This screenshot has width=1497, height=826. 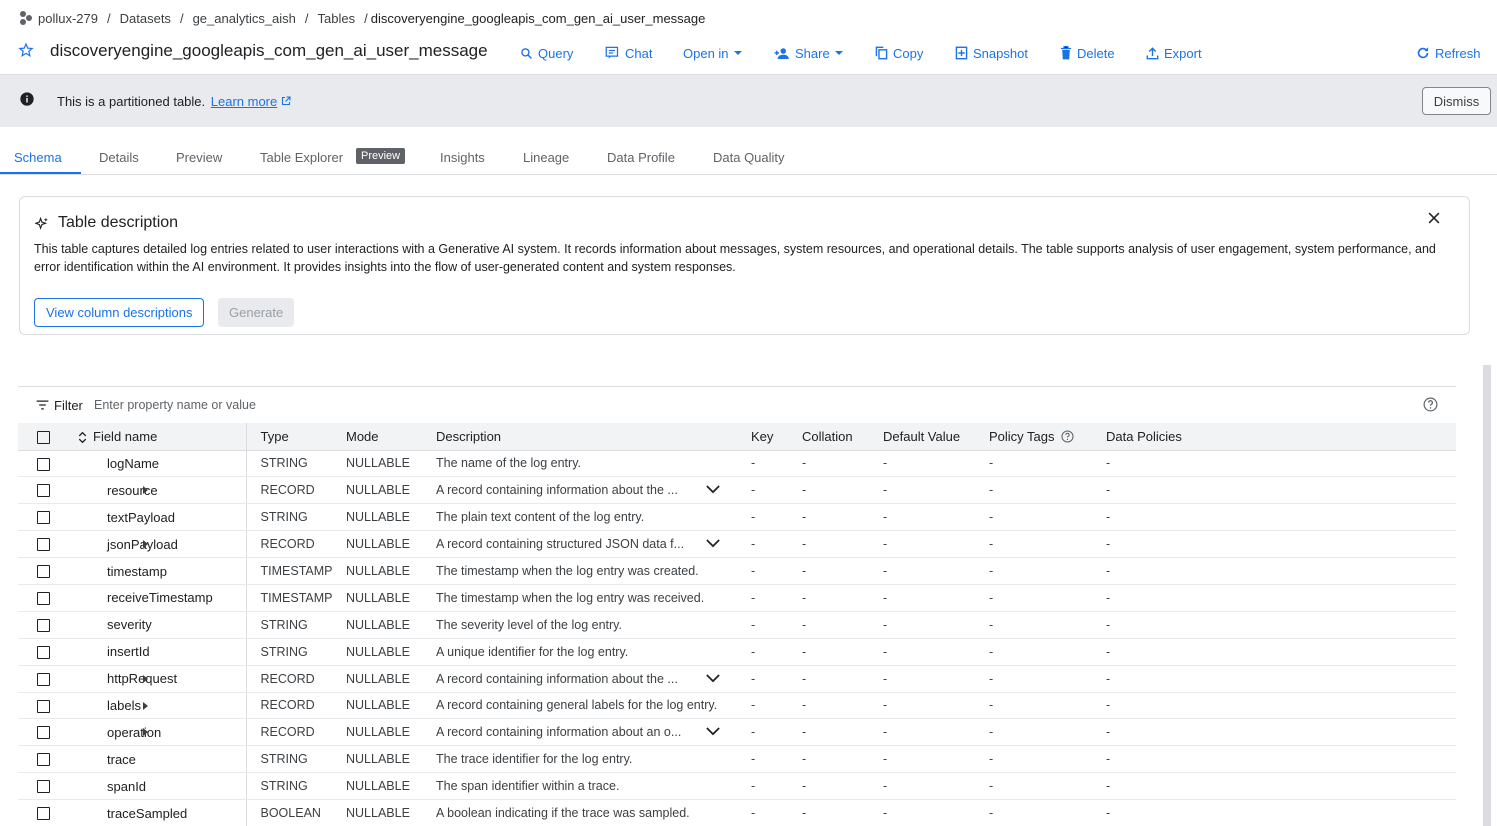 What do you see at coordinates (244, 18) in the screenshot?
I see `breadcrumb-dataset: ge_analytics_aish` at bounding box center [244, 18].